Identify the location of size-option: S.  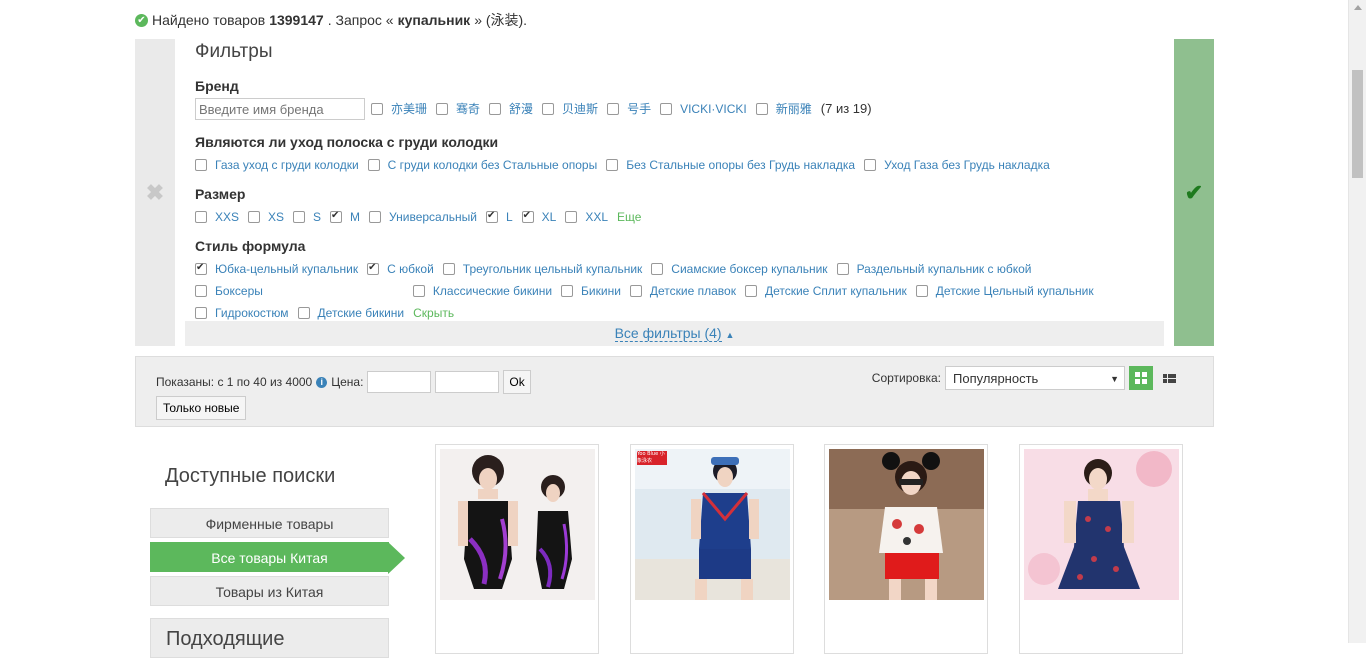
(307, 217).